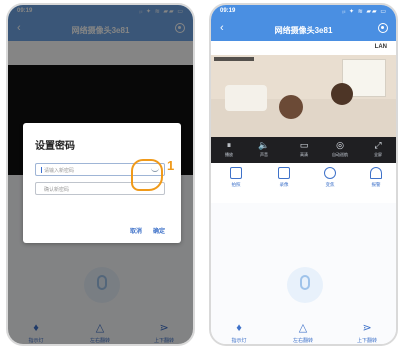  What do you see at coordinates (303, 328) in the screenshot?
I see `triangle-icon: △` at bounding box center [303, 328].